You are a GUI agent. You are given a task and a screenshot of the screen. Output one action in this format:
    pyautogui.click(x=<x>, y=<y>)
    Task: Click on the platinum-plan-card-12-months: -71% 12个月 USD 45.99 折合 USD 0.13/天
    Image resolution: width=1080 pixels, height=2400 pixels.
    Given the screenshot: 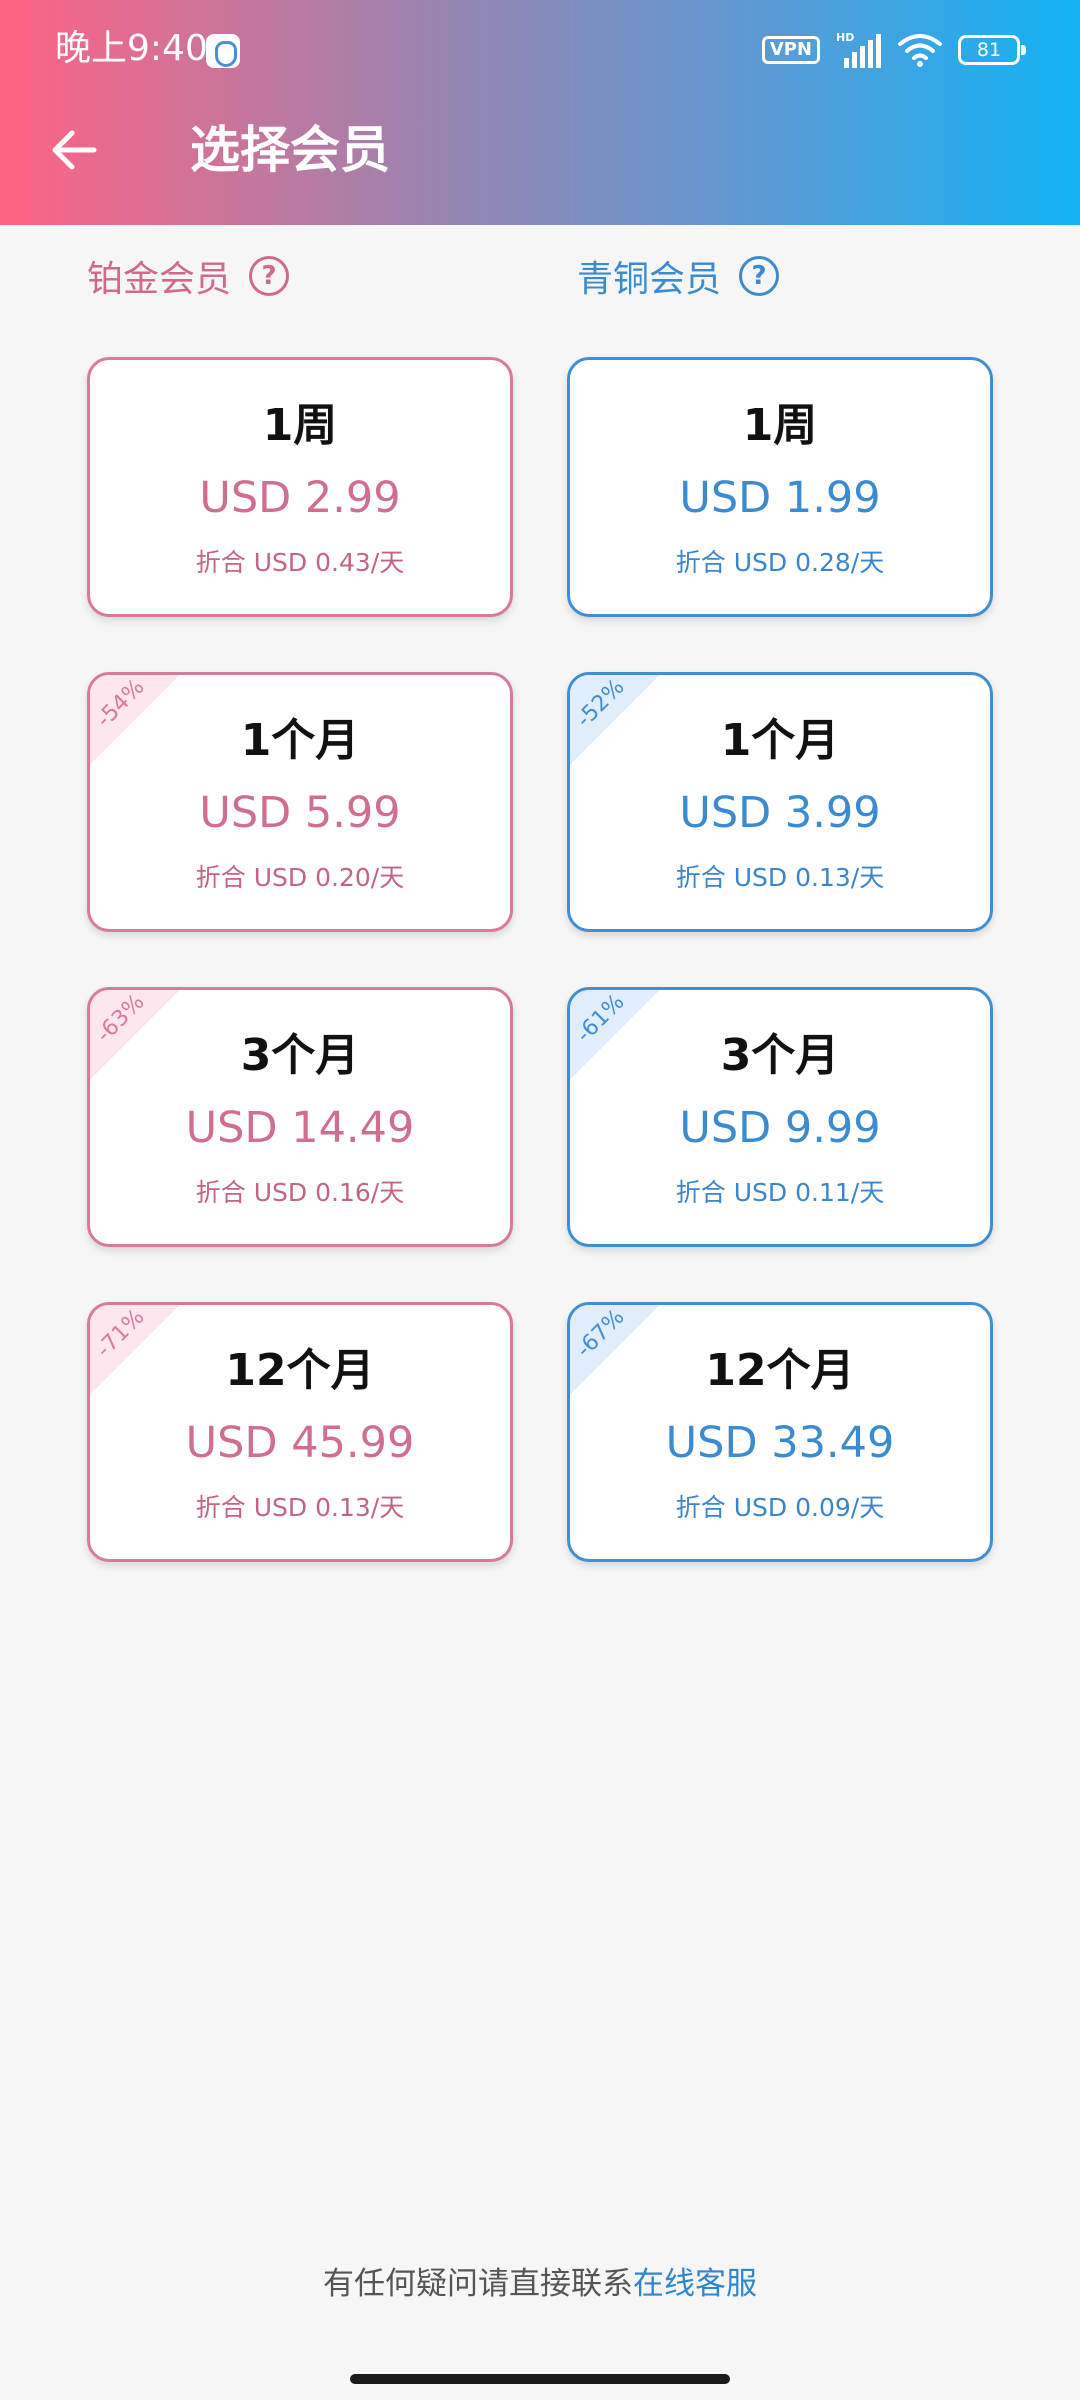 What is the action you would take?
    pyautogui.click(x=300, y=1432)
    